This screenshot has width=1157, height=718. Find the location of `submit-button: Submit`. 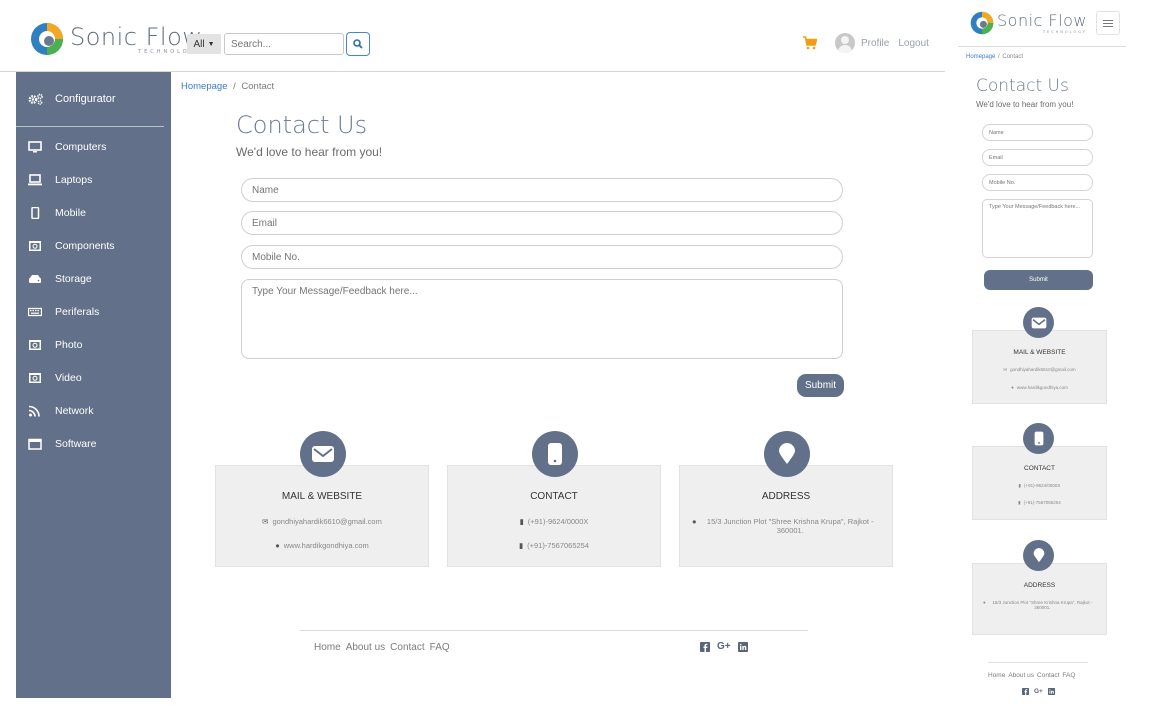

submit-button: Submit is located at coordinates (820, 385).